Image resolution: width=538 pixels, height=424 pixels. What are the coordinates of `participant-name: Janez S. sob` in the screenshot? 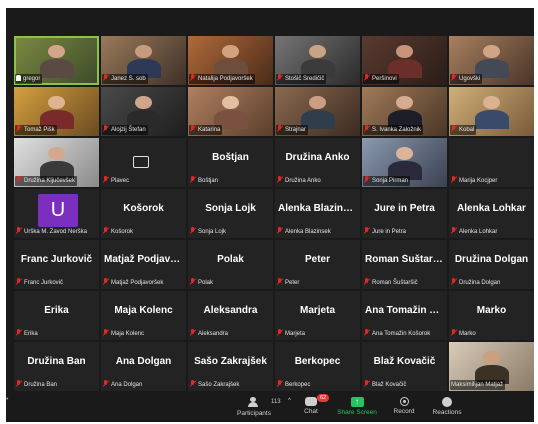 It's located at (128, 79).